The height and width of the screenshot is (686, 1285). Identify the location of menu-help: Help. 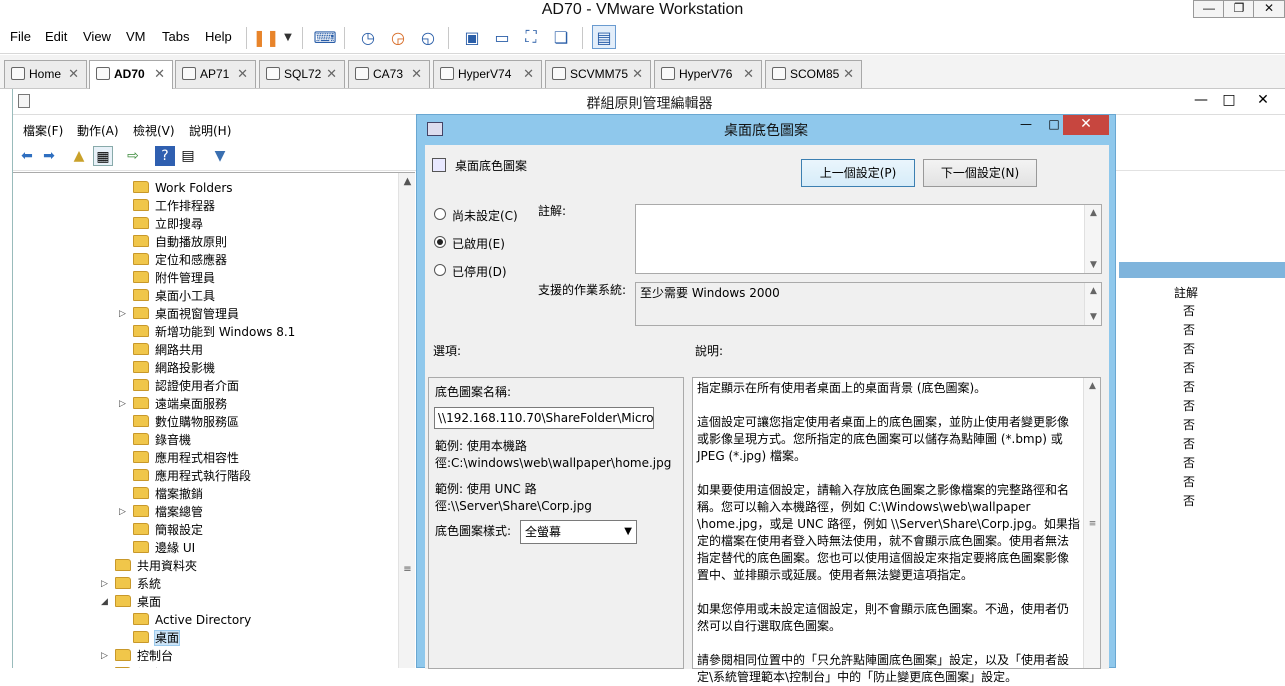
(218, 36).